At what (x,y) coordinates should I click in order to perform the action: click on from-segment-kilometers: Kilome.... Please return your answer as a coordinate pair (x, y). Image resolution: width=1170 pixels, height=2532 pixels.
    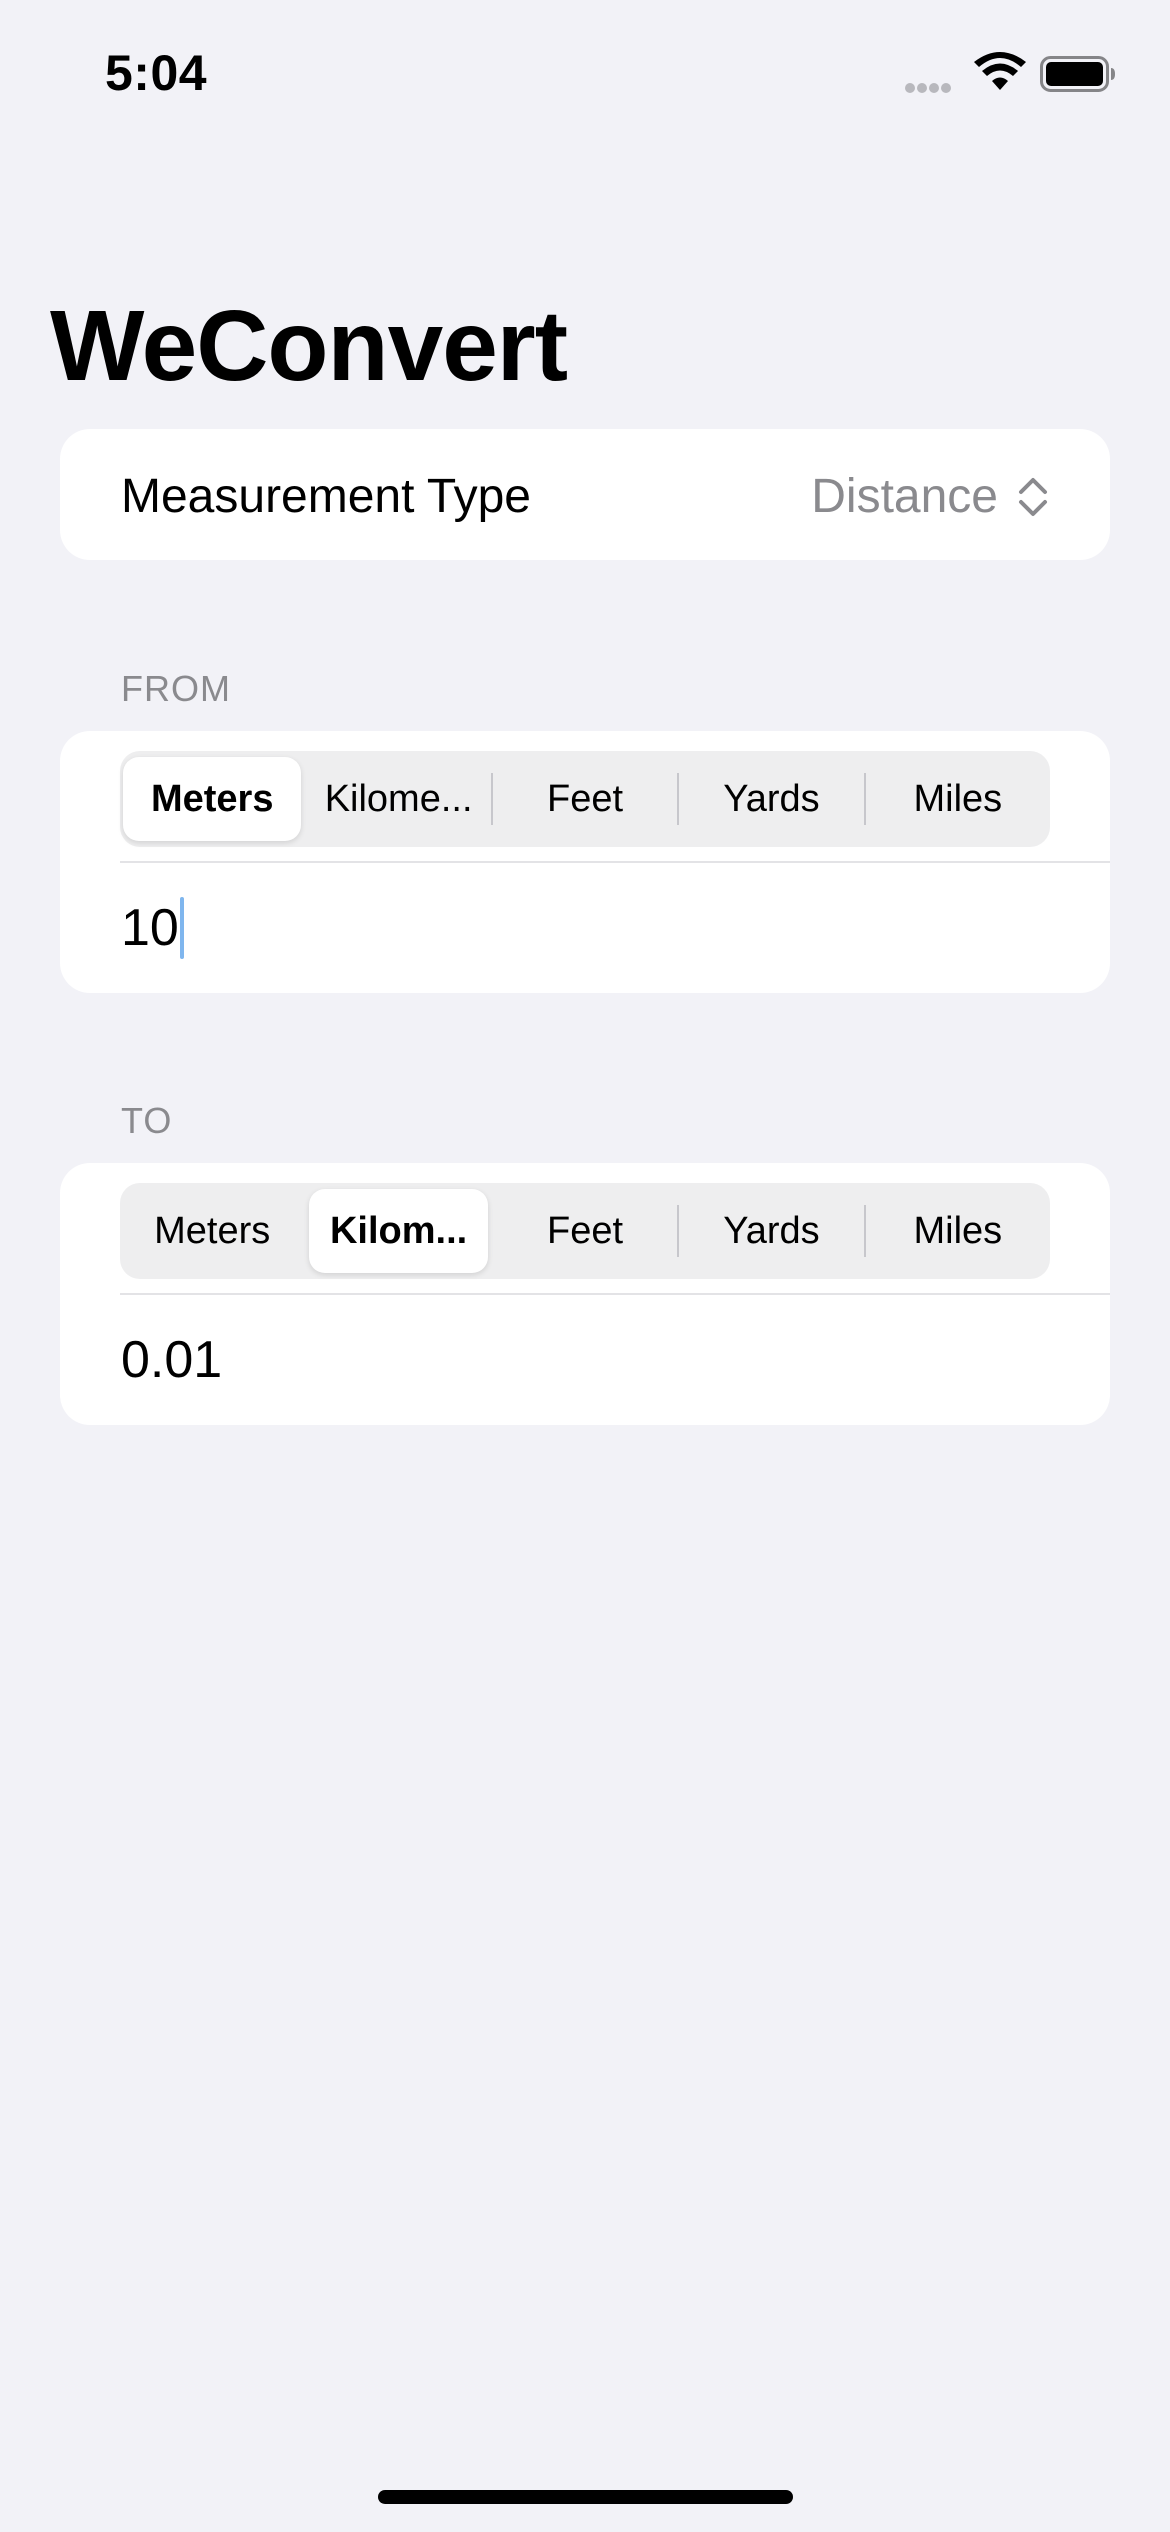
    Looking at the image, I should click on (398, 799).